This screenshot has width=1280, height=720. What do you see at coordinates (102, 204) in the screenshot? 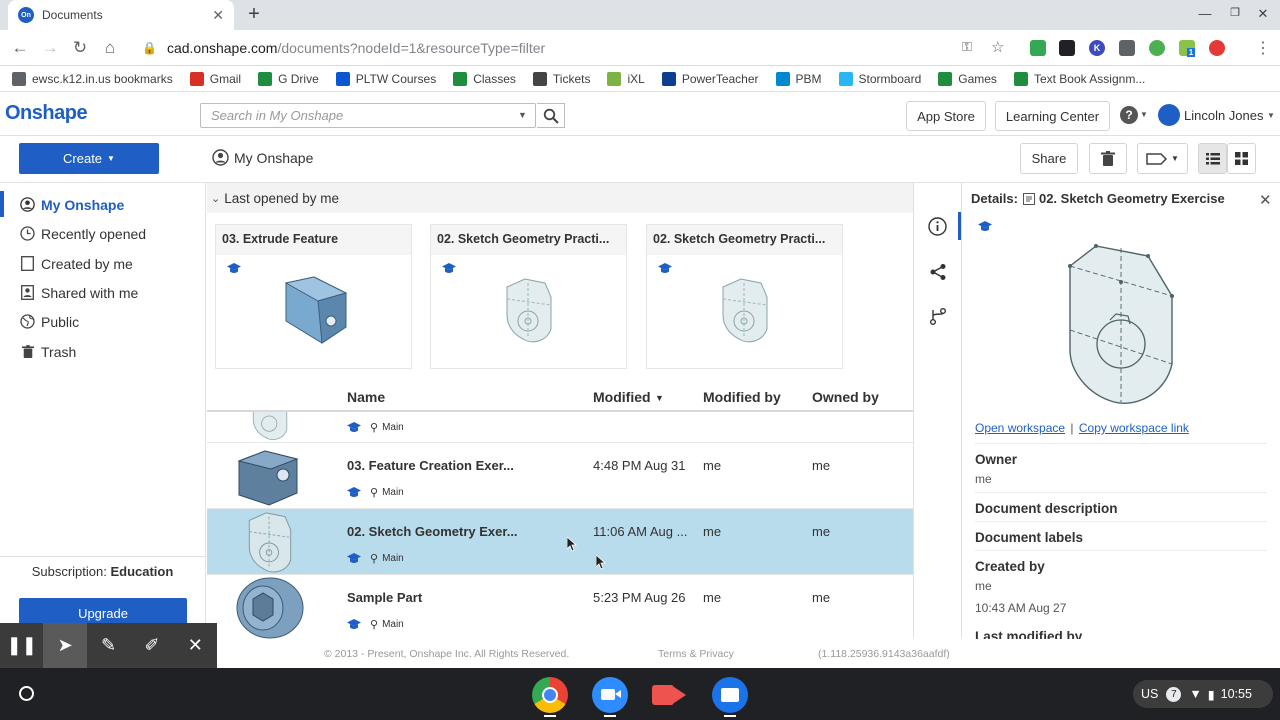
I see `sidebar-item-my-onshape: My Onshape` at bounding box center [102, 204].